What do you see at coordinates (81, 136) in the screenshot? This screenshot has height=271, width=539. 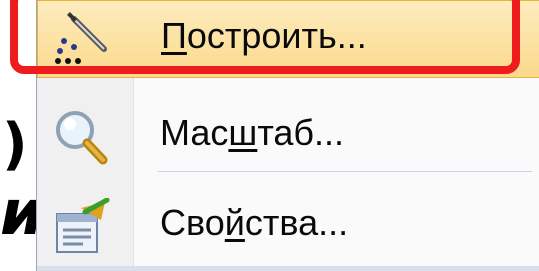 I see `magnifier-icon` at bounding box center [81, 136].